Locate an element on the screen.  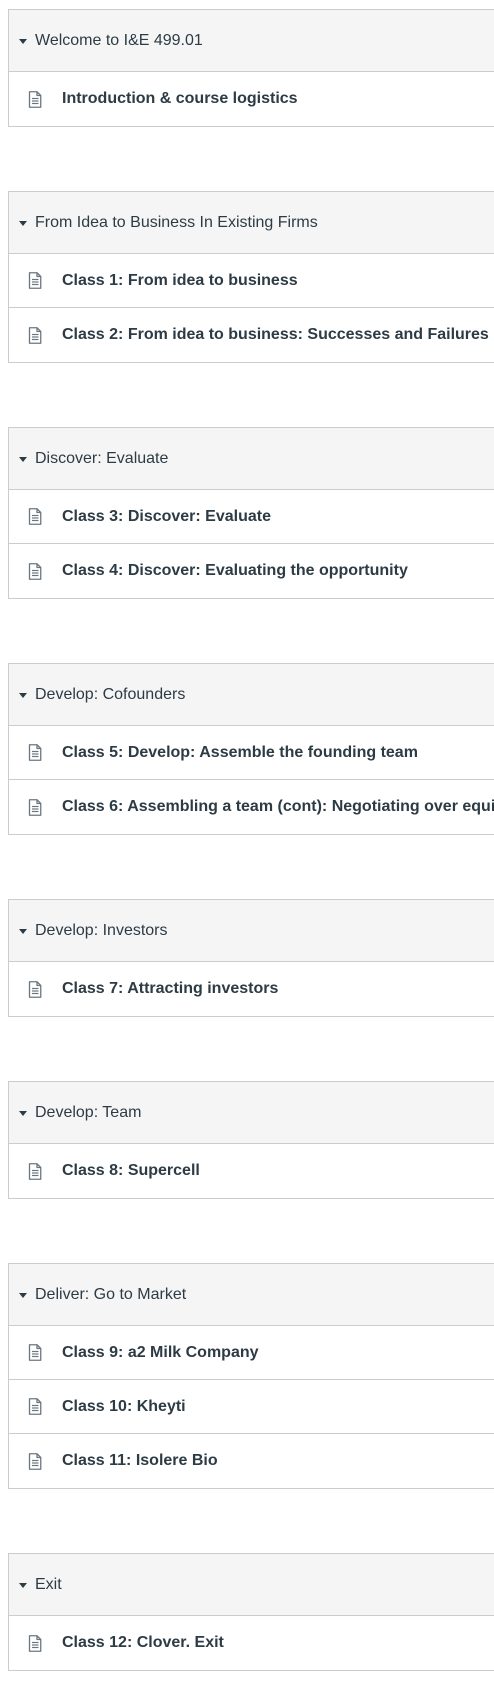
module-item: Class 9: a2 Milk Company is located at coordinates (251, 1353).